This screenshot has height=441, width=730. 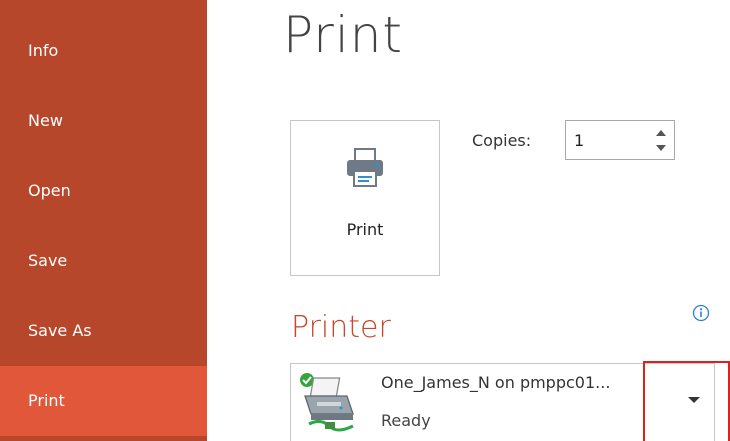 What do you see at coordinates (327, 402) in the screenshot?
I see `network-printer-icon` at bounding box center [327, 402].